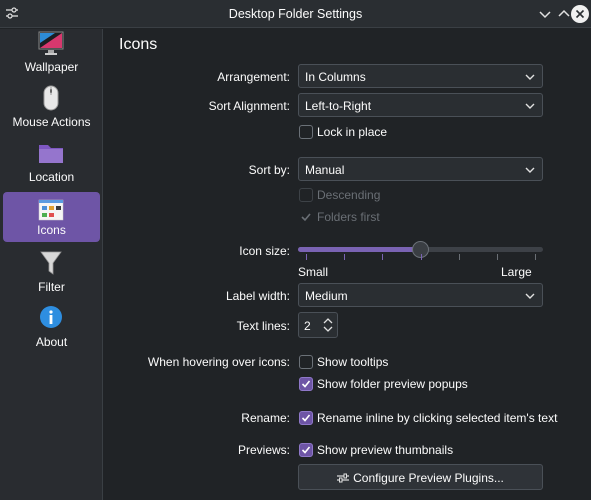 The image size is (591, 500). Describe the element at coordinates (51, 154) in the screenshot. I see `folder-icon` at that location.